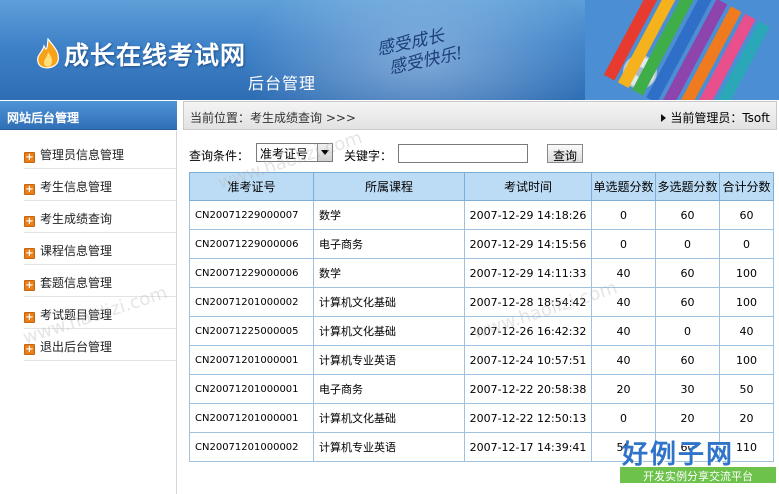  Describe the element at coordinates (76, 219) in the screenshot. I see `sidebar-item-label: 考生成绩查询` at that location.